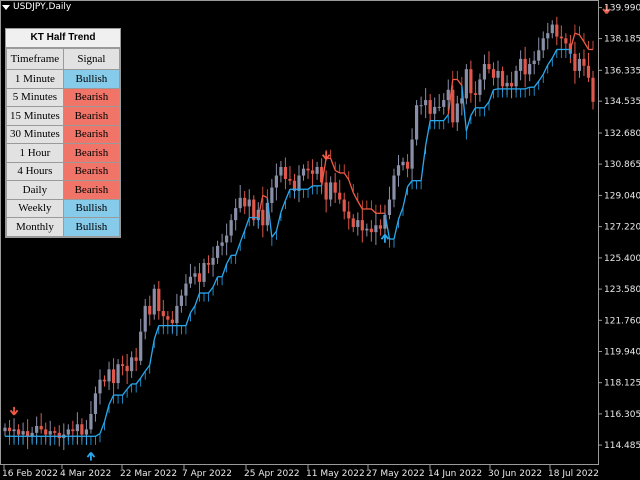 Image resolution: width=640 pixels, height=480 pixels. Describe the element at coordinates (272, 474) in the screenshot. I see `x-tick-label: 25 Apr 2022` at that location.